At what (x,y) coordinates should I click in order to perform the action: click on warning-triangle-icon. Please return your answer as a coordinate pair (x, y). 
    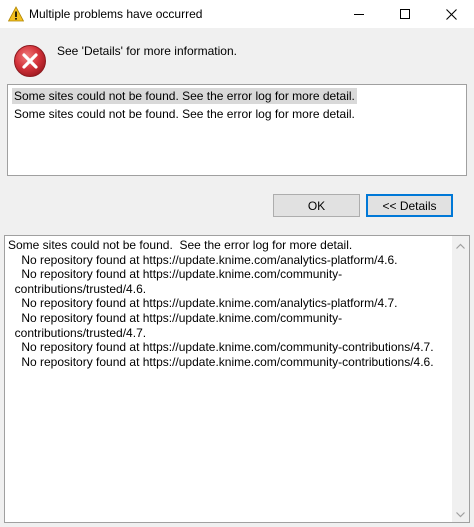
    Looking at the image, I should click on (16, 14).